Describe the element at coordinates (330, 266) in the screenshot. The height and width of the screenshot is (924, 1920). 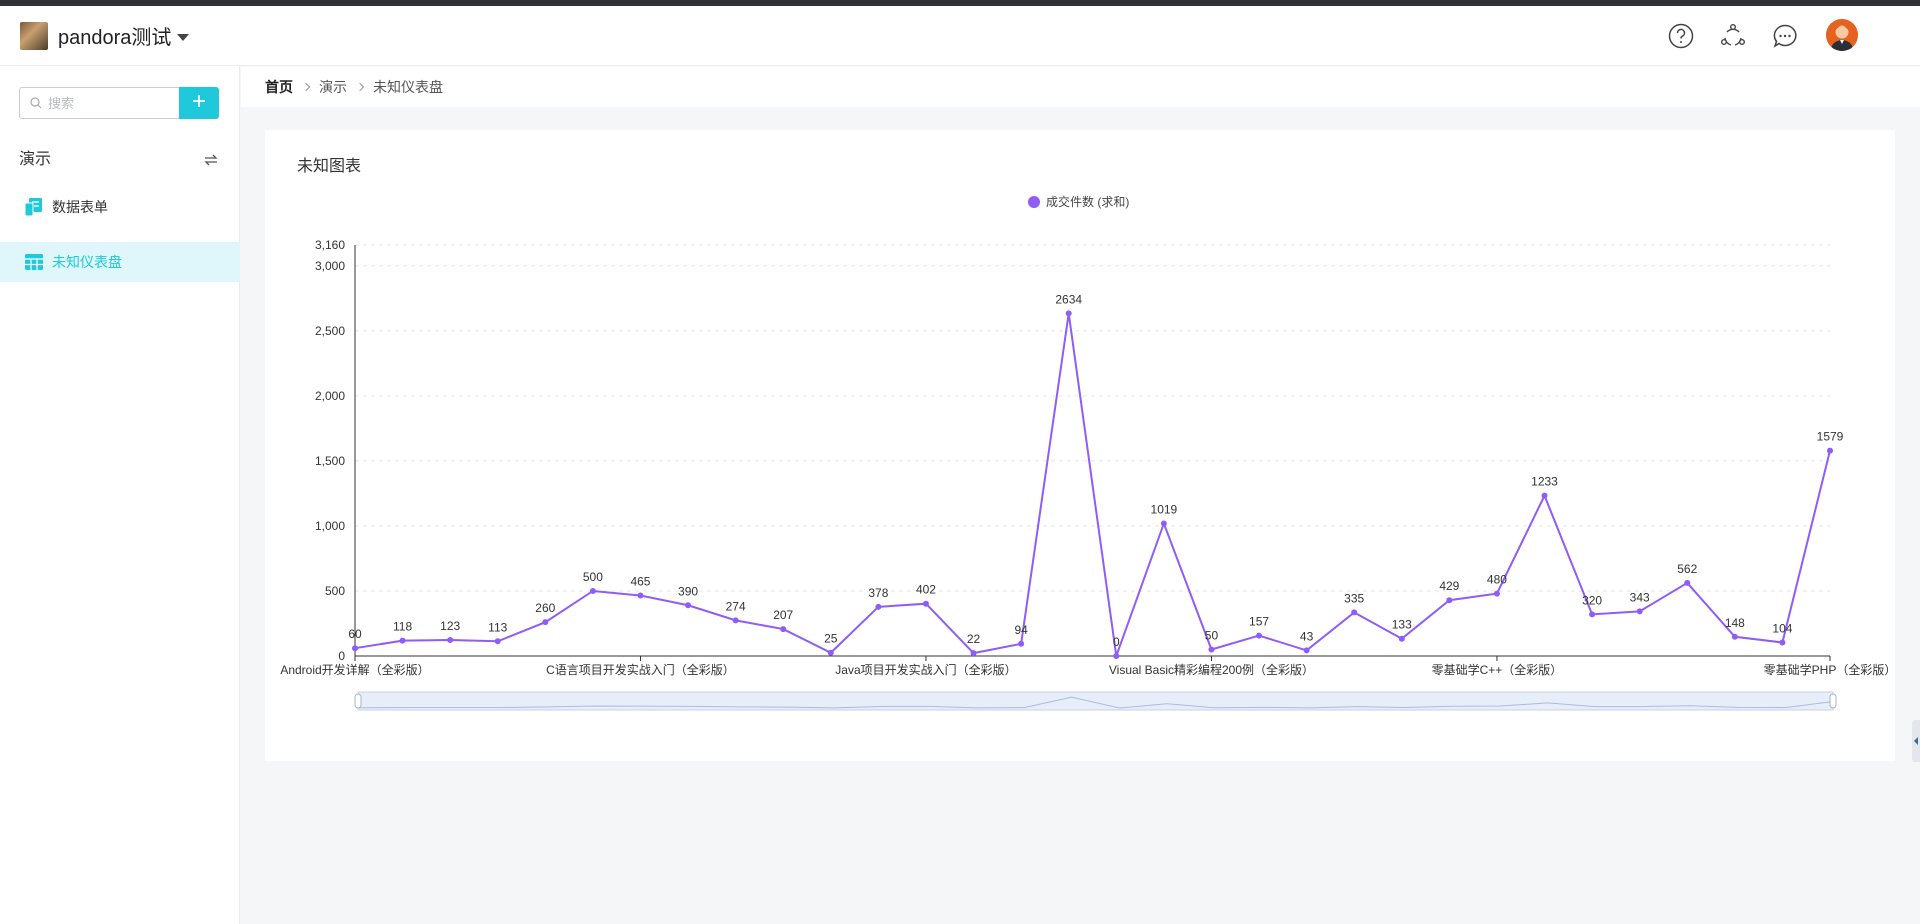
I see `y-tick-label: 3,000` at that location.